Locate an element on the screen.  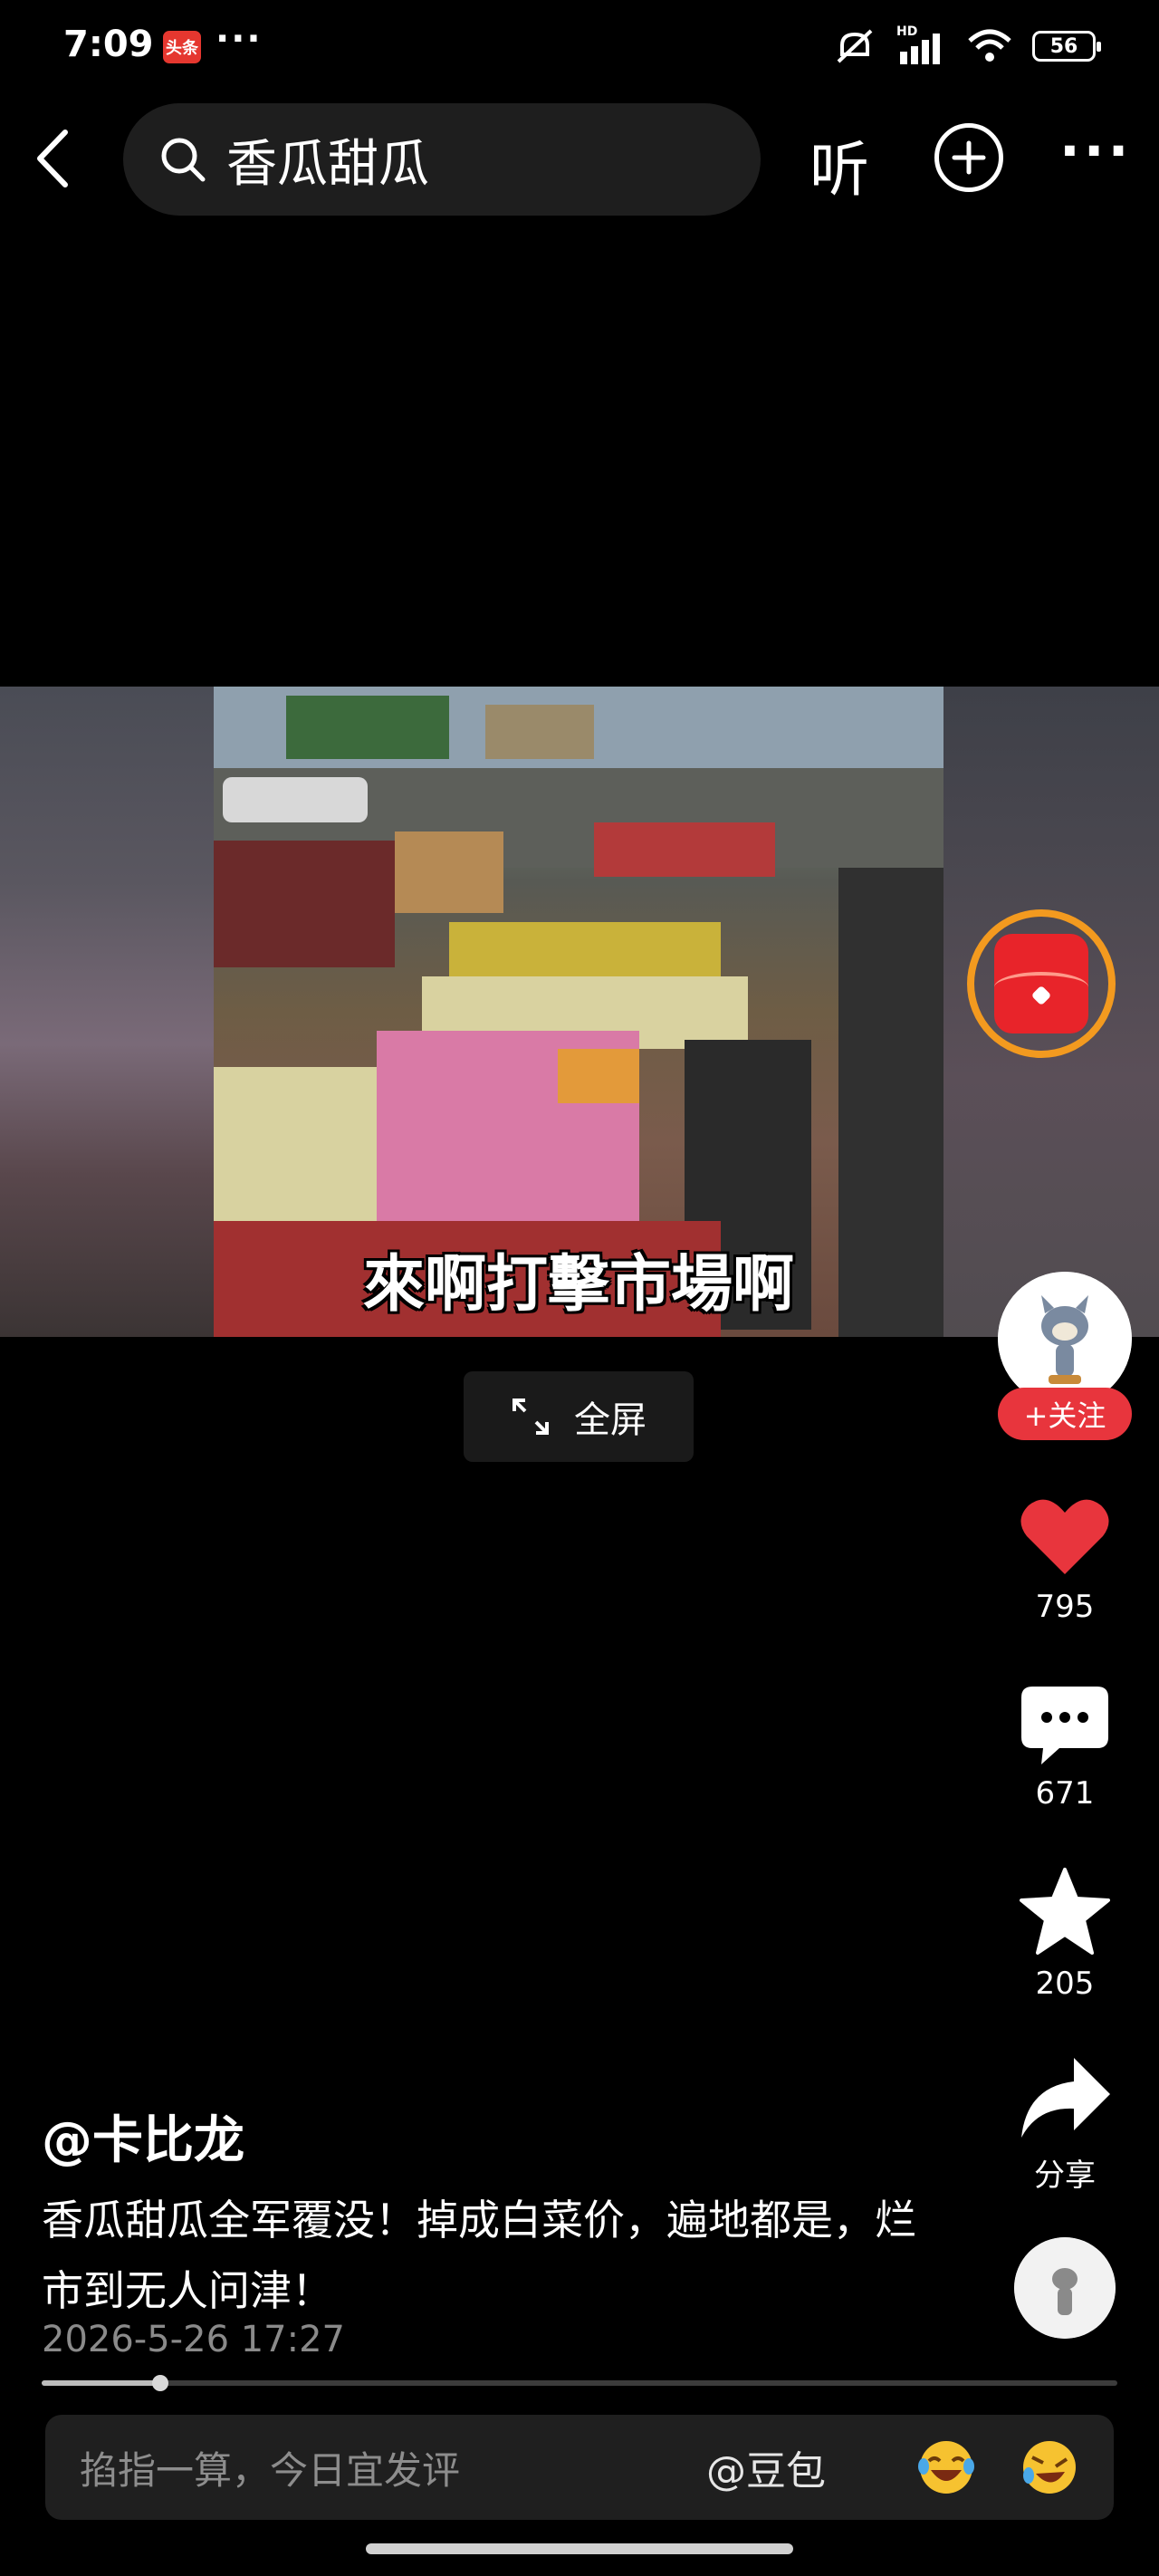
wifi-icon is located at coordinates (989, 45).